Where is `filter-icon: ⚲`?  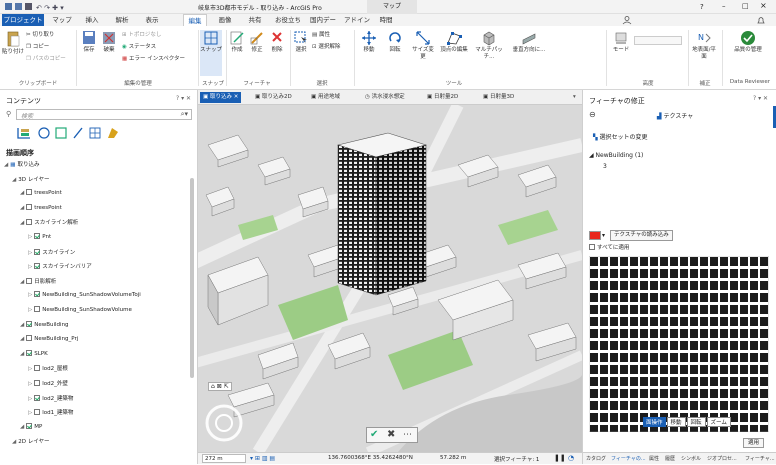
filter-icon: ⚲ is located at coordinates (8, 114).